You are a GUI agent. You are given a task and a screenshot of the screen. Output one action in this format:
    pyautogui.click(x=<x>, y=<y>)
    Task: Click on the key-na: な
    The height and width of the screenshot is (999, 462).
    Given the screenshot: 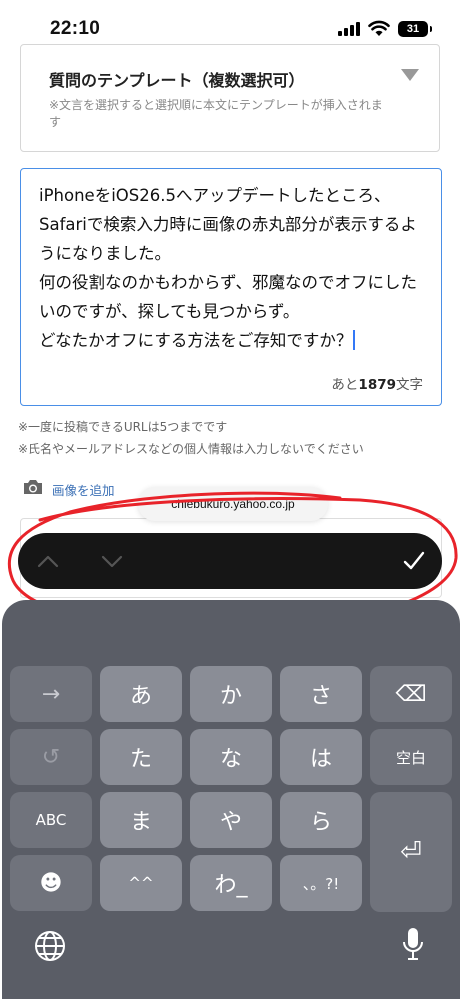 What is the action you would take?
    pyautogui.click(x=231, y=757)
    